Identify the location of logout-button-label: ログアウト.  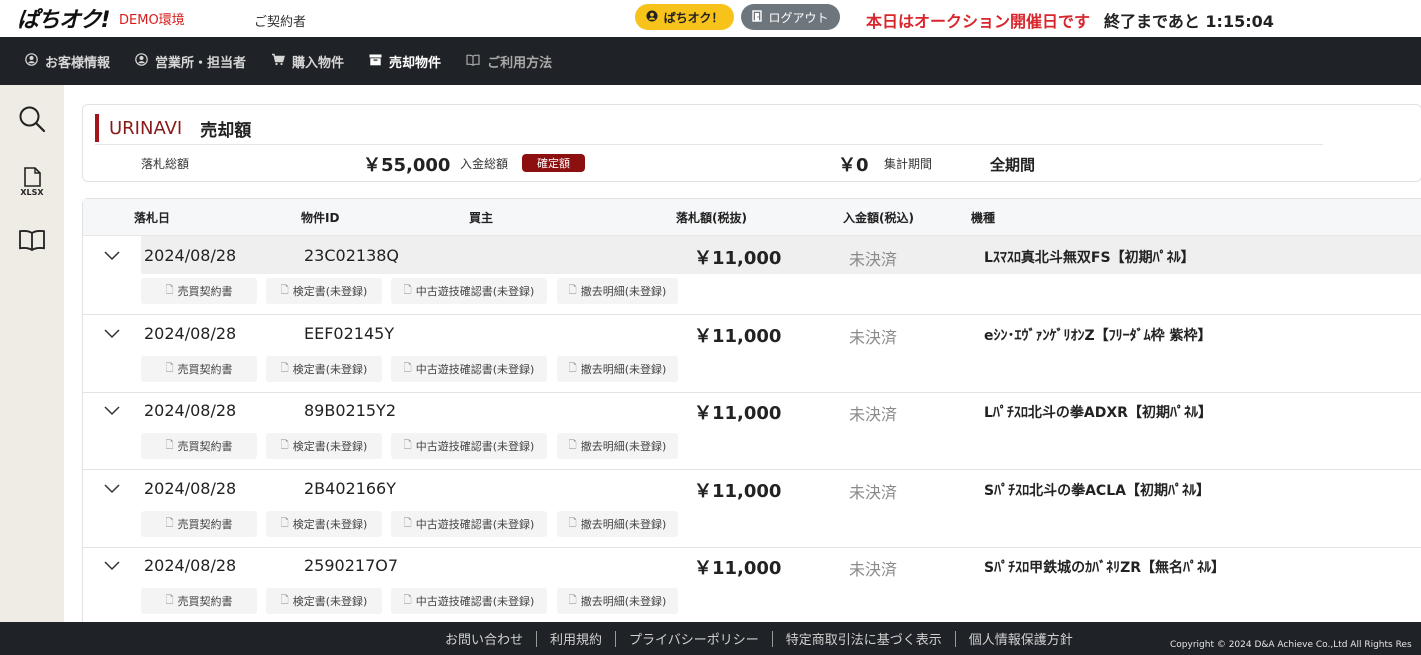
(798, 17).